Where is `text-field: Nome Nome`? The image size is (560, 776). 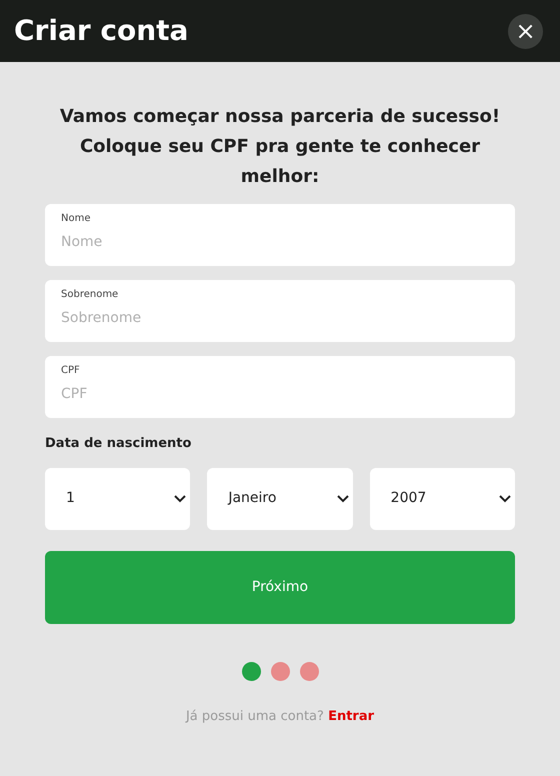
text-field: Nome Nome is located at coordinates (280, 235).